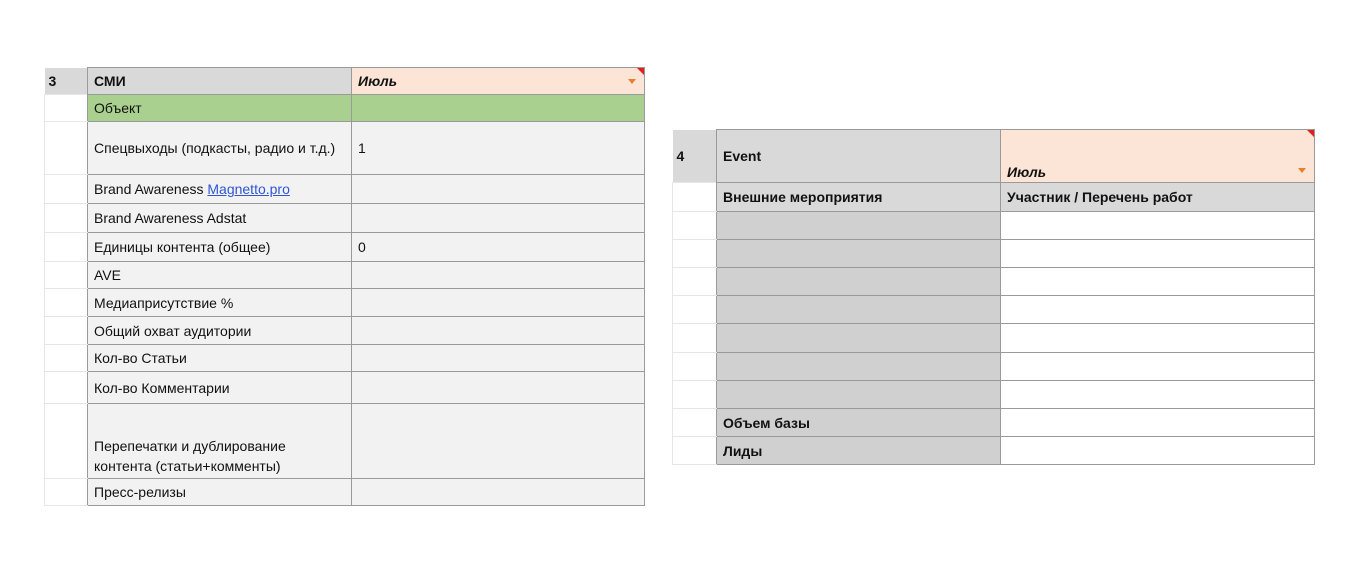 The height and width of the screenshot is (568, 1360). Describe the element at coordinates (858, 156) in the screenshot. I see `event-header-cell: Event` at that location.